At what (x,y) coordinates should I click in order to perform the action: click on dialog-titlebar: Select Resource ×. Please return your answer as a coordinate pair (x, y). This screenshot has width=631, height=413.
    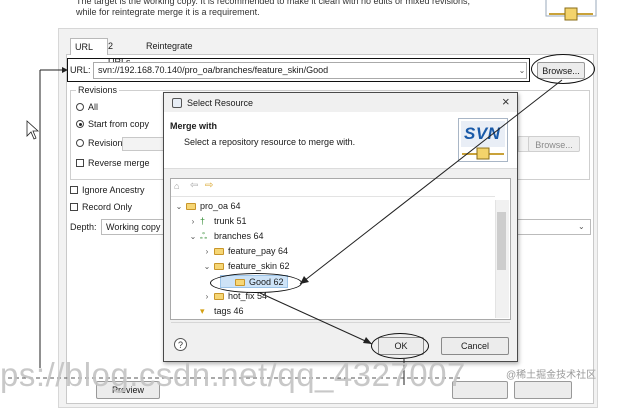
    Looking at the image, I should click on (342, 103).